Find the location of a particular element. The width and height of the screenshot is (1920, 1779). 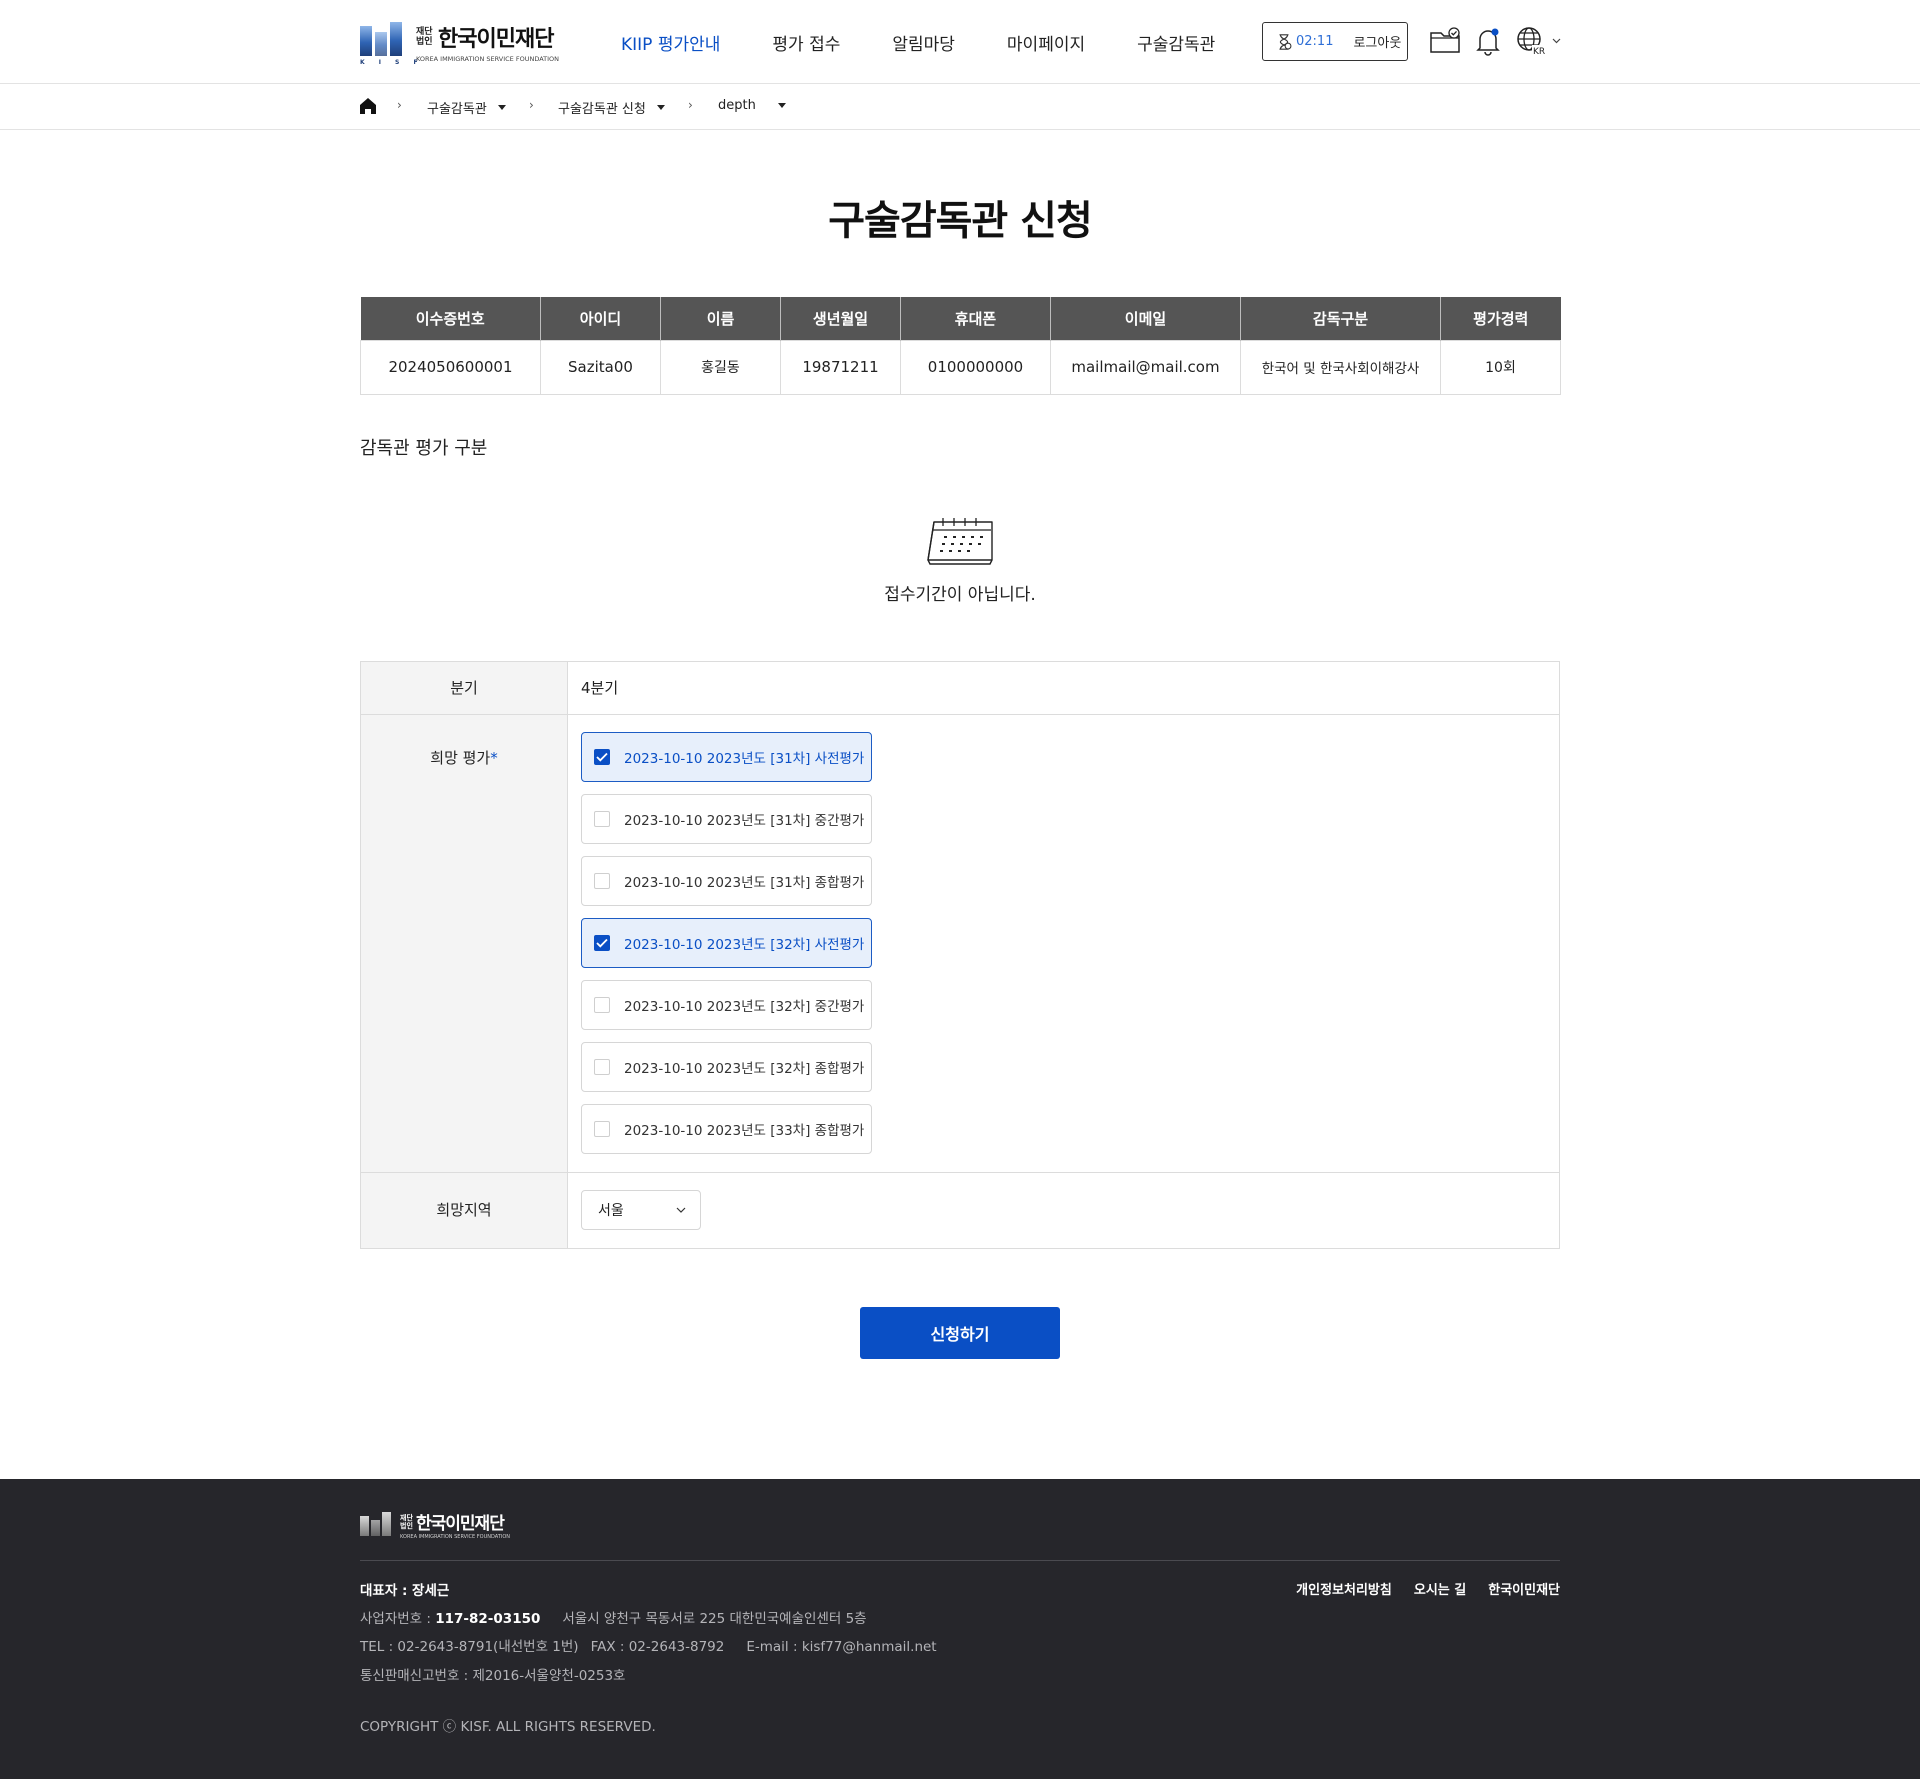

table-header: 아이디 is located at coordinates (600, 318).